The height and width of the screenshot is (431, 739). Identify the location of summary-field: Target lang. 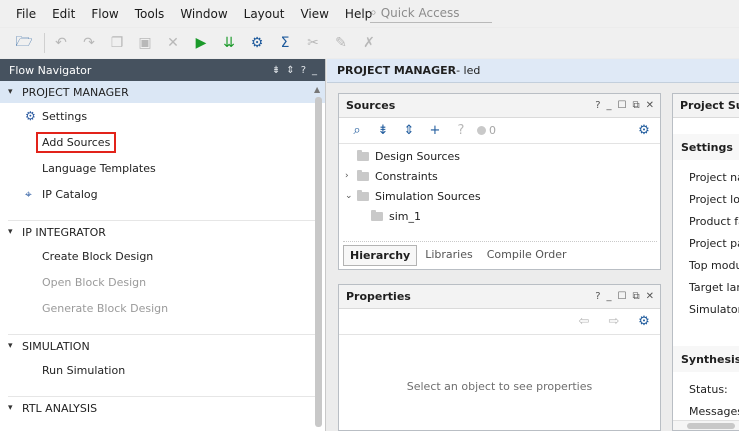
(714, 287).